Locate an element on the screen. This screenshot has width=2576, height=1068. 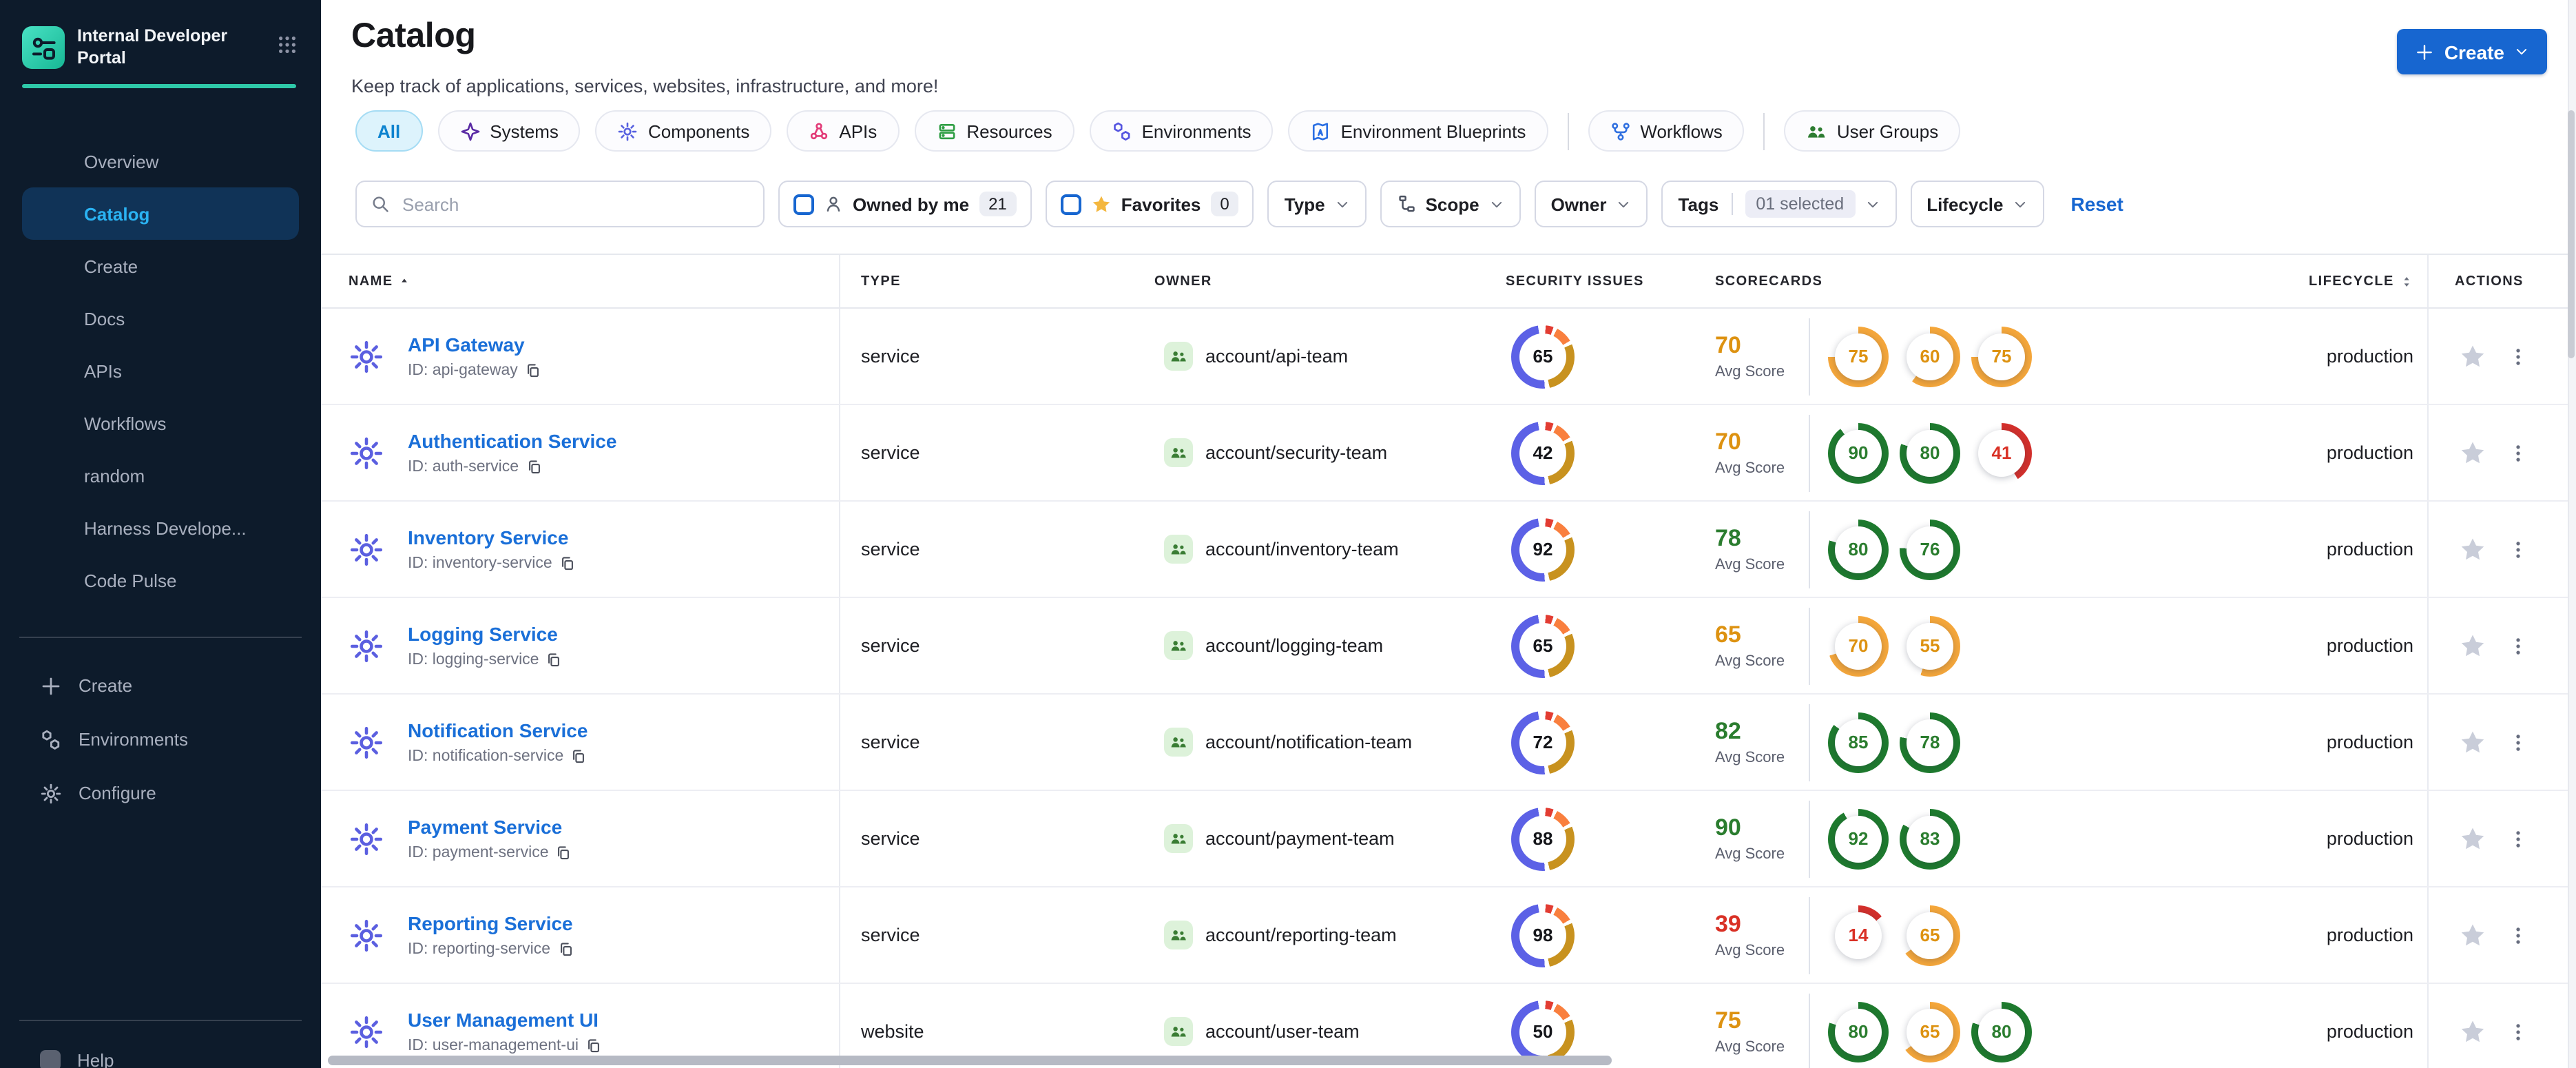
sort-icon is located at coordinates (2406, 281).